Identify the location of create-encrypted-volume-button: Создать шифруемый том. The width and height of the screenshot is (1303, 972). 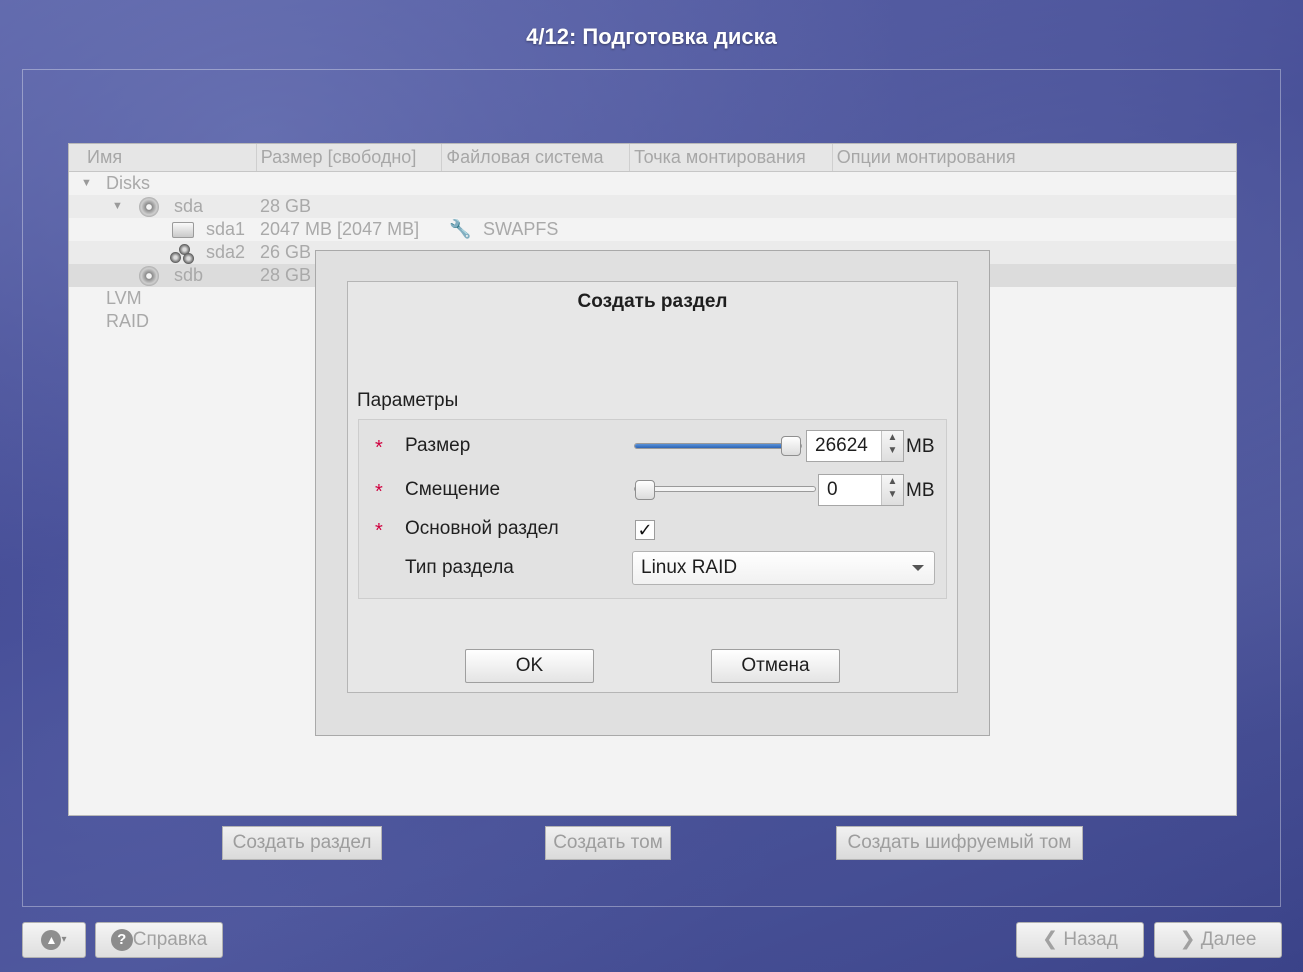
(959, 843).